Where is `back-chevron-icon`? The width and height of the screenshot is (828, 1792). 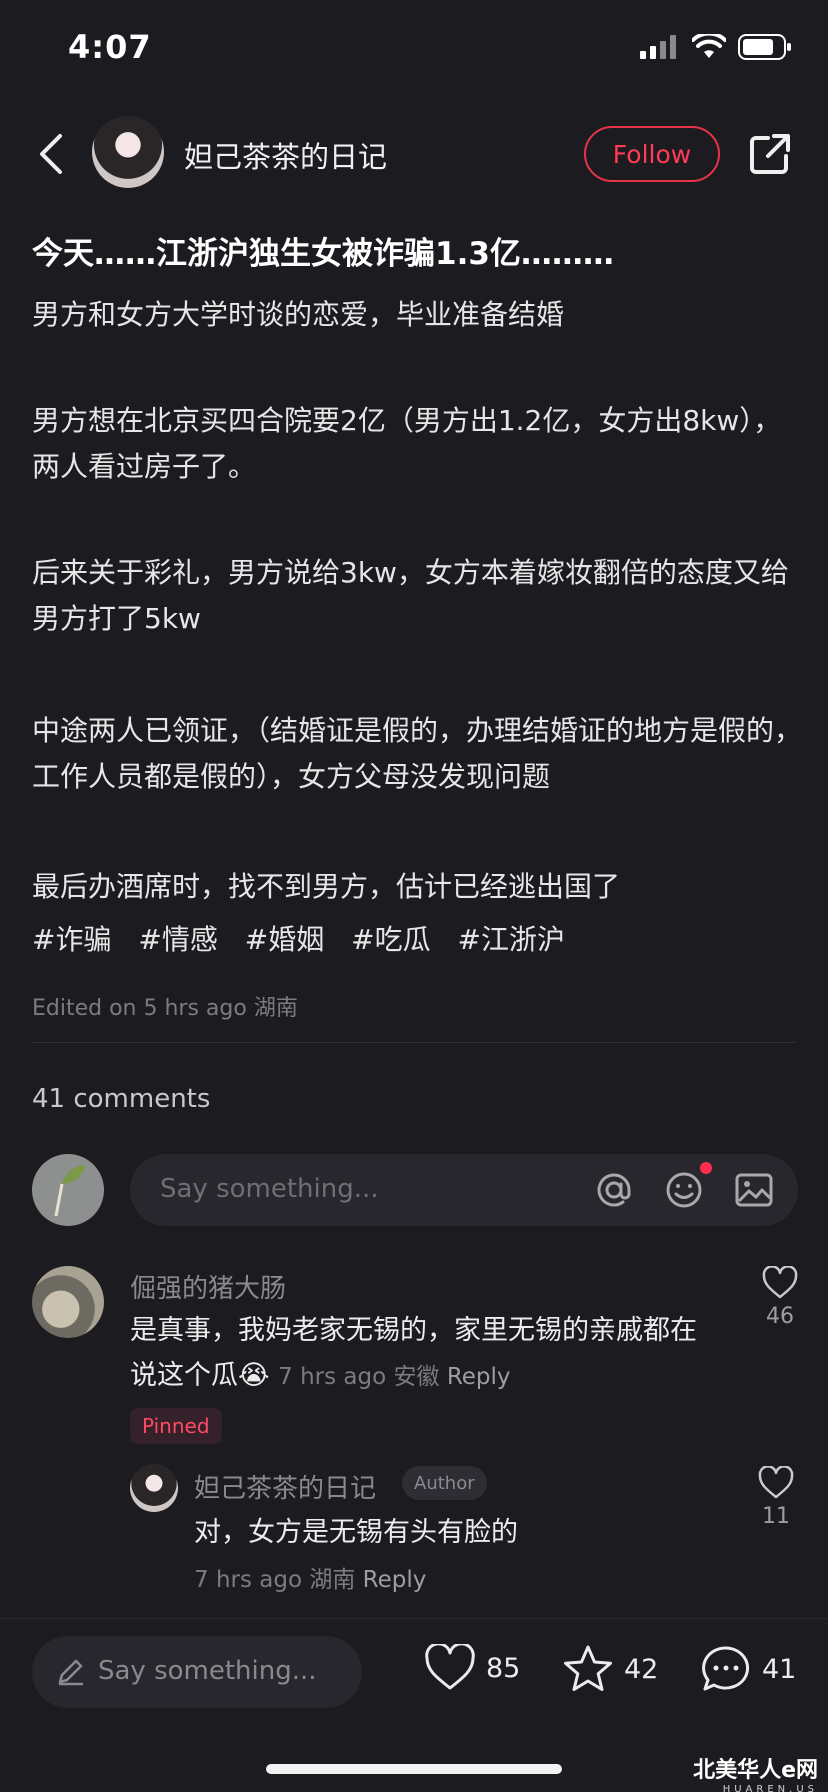 back-chevron-icon is located at coordinates (52, 154).